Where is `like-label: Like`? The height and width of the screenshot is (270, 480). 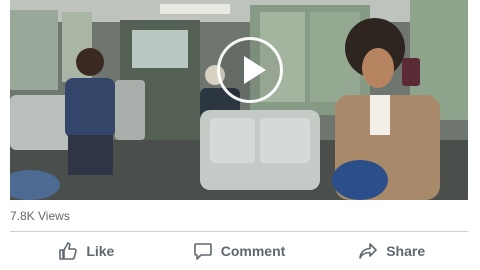 like-label: Like is located at coordinates (100, 251).